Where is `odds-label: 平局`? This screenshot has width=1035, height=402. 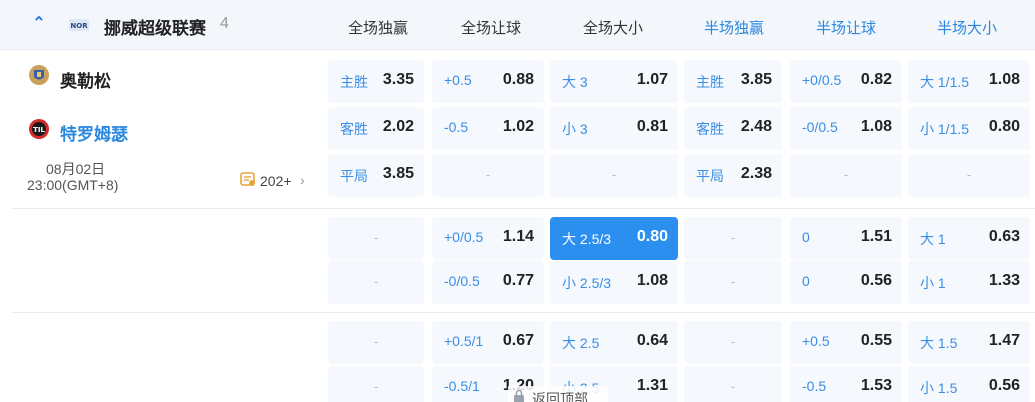 odds-label: 平局 is located at coordinates (354, 176).